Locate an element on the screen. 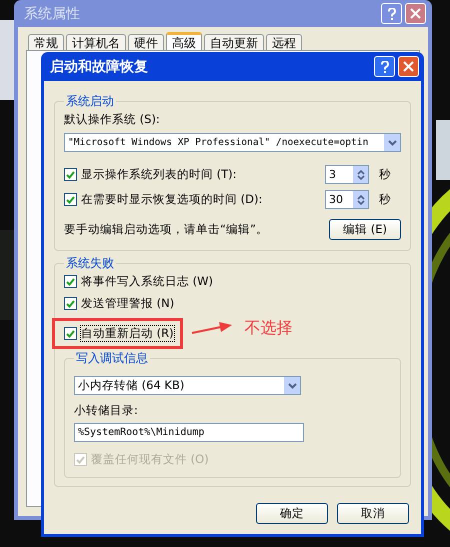 This screenshot has width=450, height=547. hint-text: 要手动编辑启动选项，请单击“编辑”。 is located at coordinates (166, 229).